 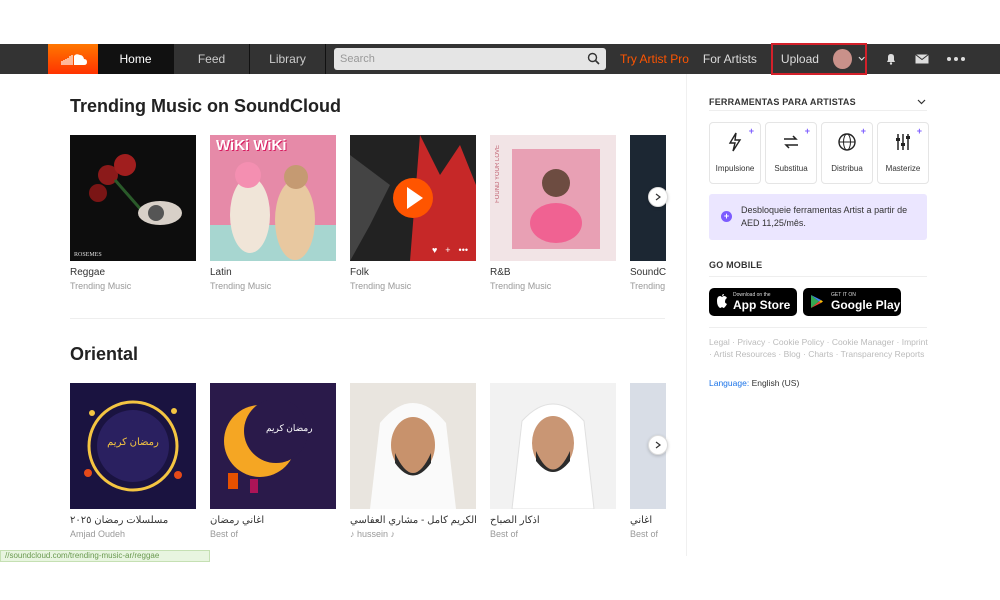 What do you see at coordinates (852, 302) in the screenshot?
I see `google-play-badge: GET IT ON Google Play` at bounding box center [852, 302].